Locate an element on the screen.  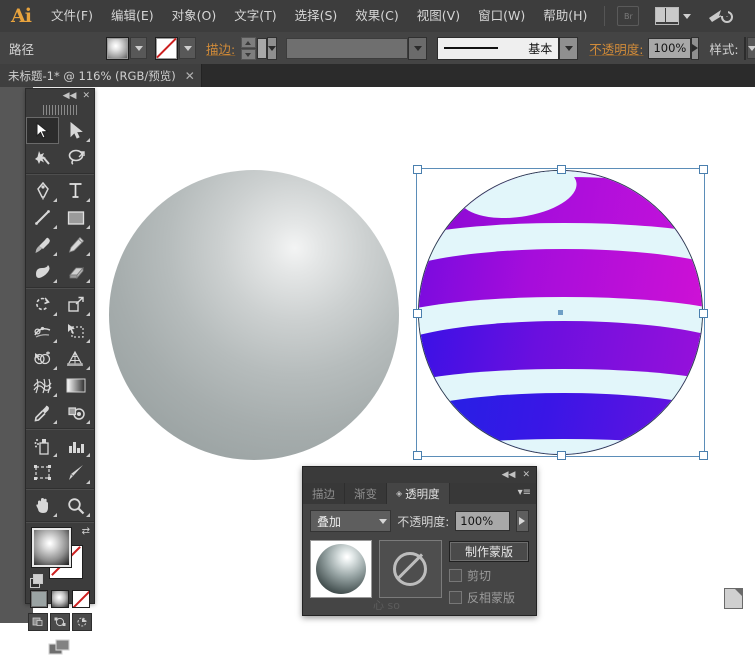
opacity-label: 不透明度: is located at coordinates (616, 48).